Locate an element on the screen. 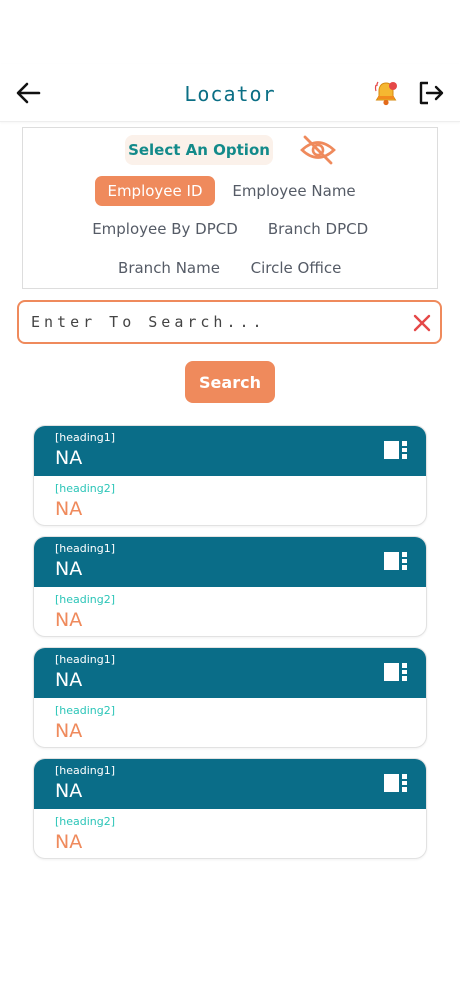  close-icon is located at coordinates (422, 323).